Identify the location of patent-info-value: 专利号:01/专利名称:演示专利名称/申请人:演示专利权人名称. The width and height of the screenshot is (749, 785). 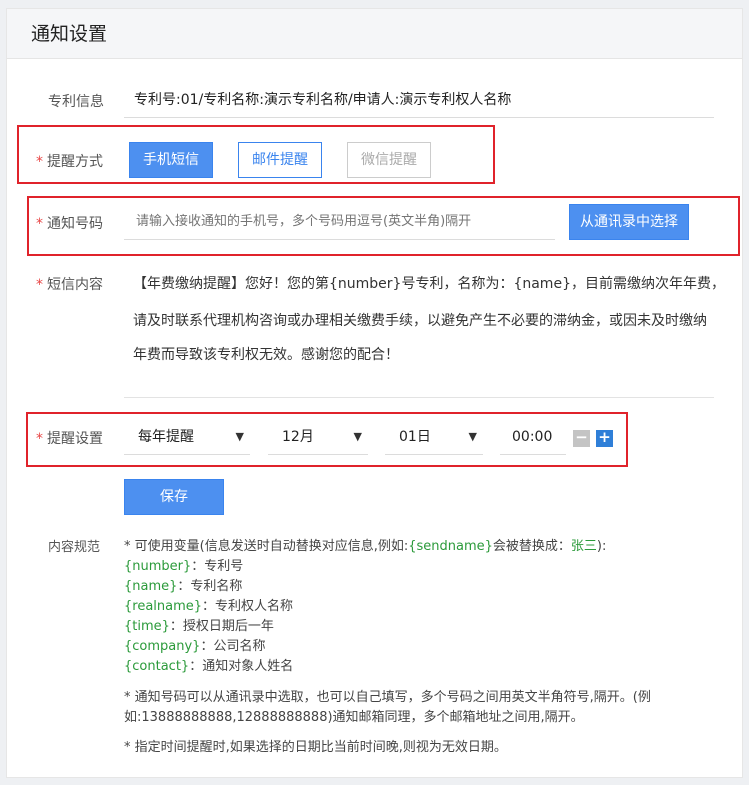
(419, 100).